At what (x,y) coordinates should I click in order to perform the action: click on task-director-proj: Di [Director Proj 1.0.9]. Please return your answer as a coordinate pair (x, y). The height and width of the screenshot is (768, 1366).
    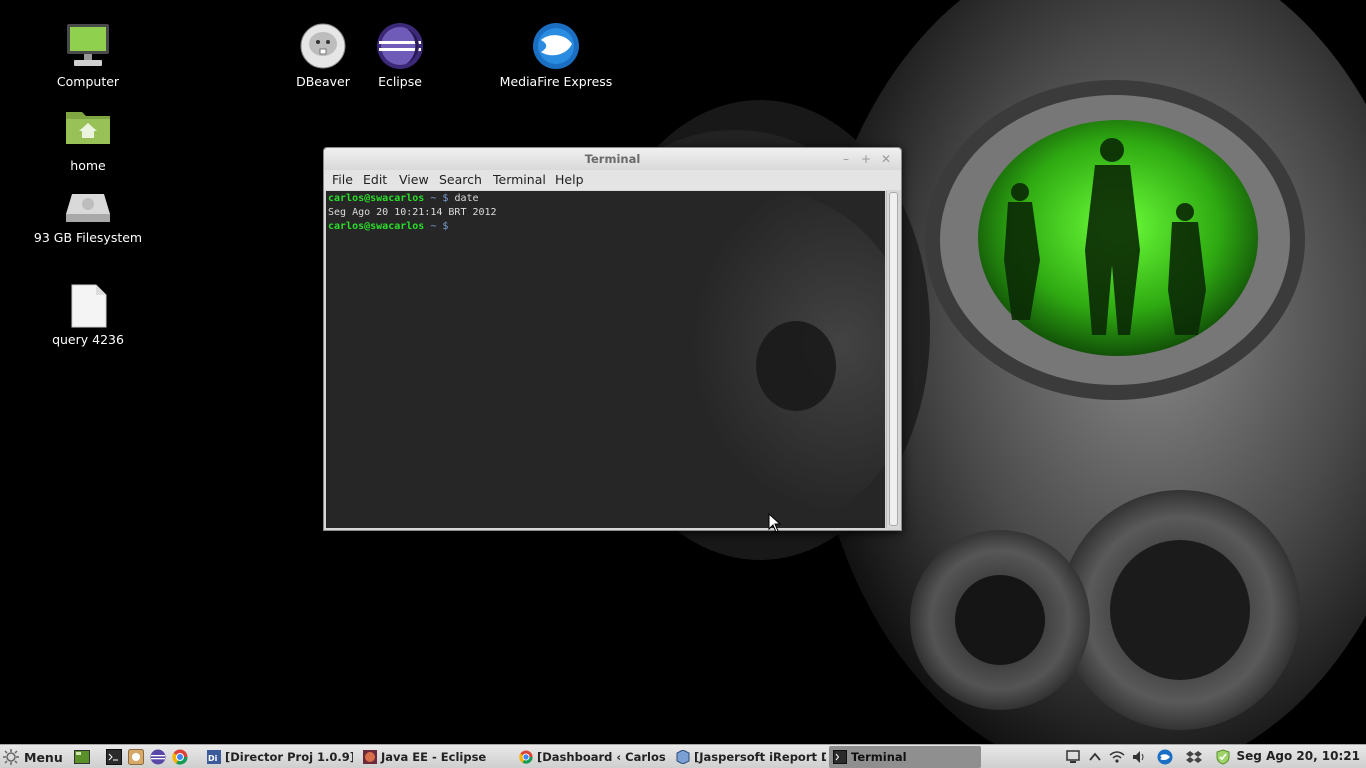
    Looking at the image, I should click on (278, 757).